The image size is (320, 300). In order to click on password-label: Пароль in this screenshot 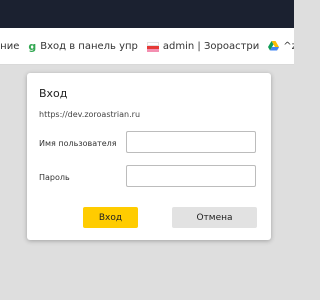, I will do `click(54, 177)`.